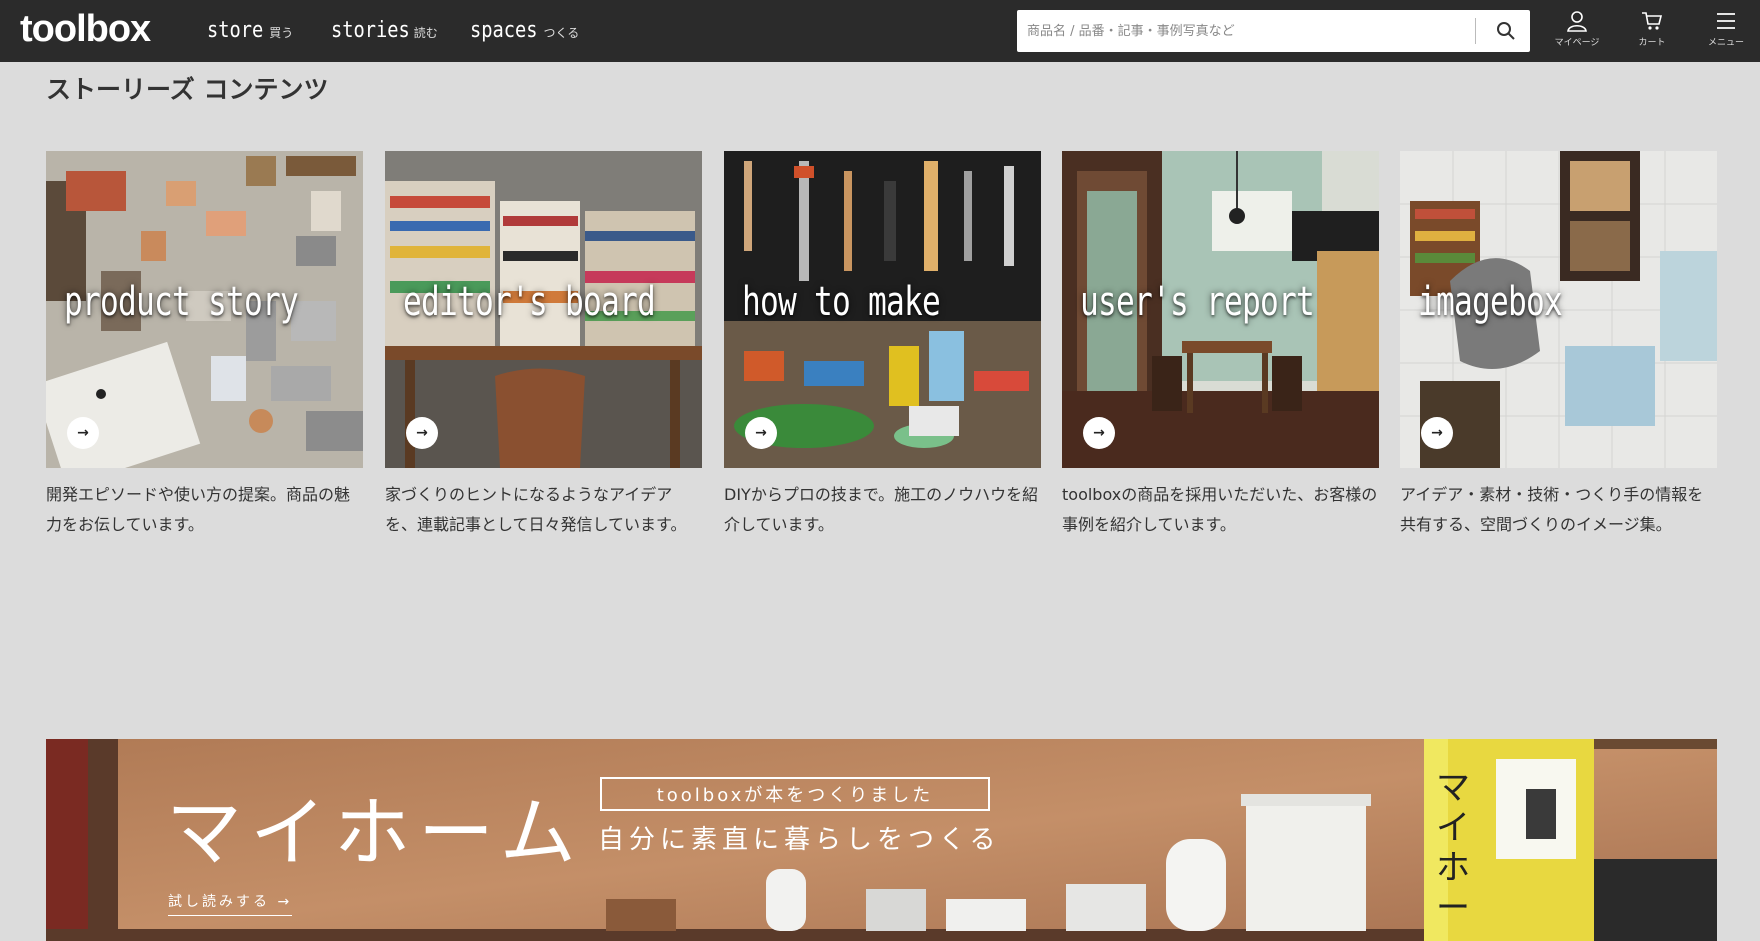 Image resolution: width=1760 pixels, height=941 pixels. What do you see at coordinates (841, 302) in the screenshot?
I see `card-title: how to make` at bounding box center [841, 302].